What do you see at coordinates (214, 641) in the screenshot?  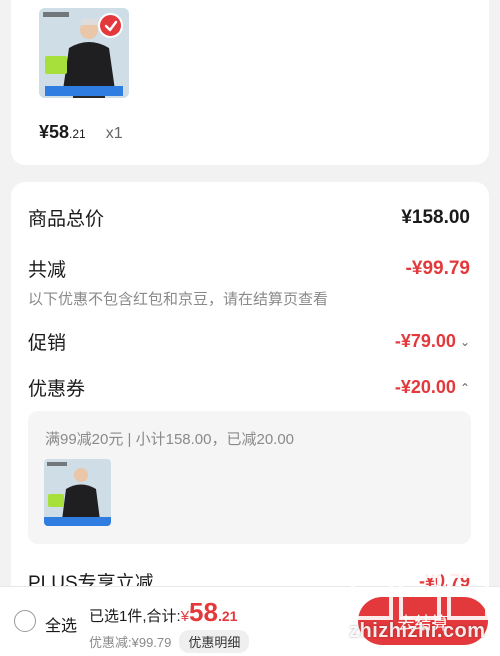 I see `discount-detail-button: 优惠明细` at bounding box center [214, 641].